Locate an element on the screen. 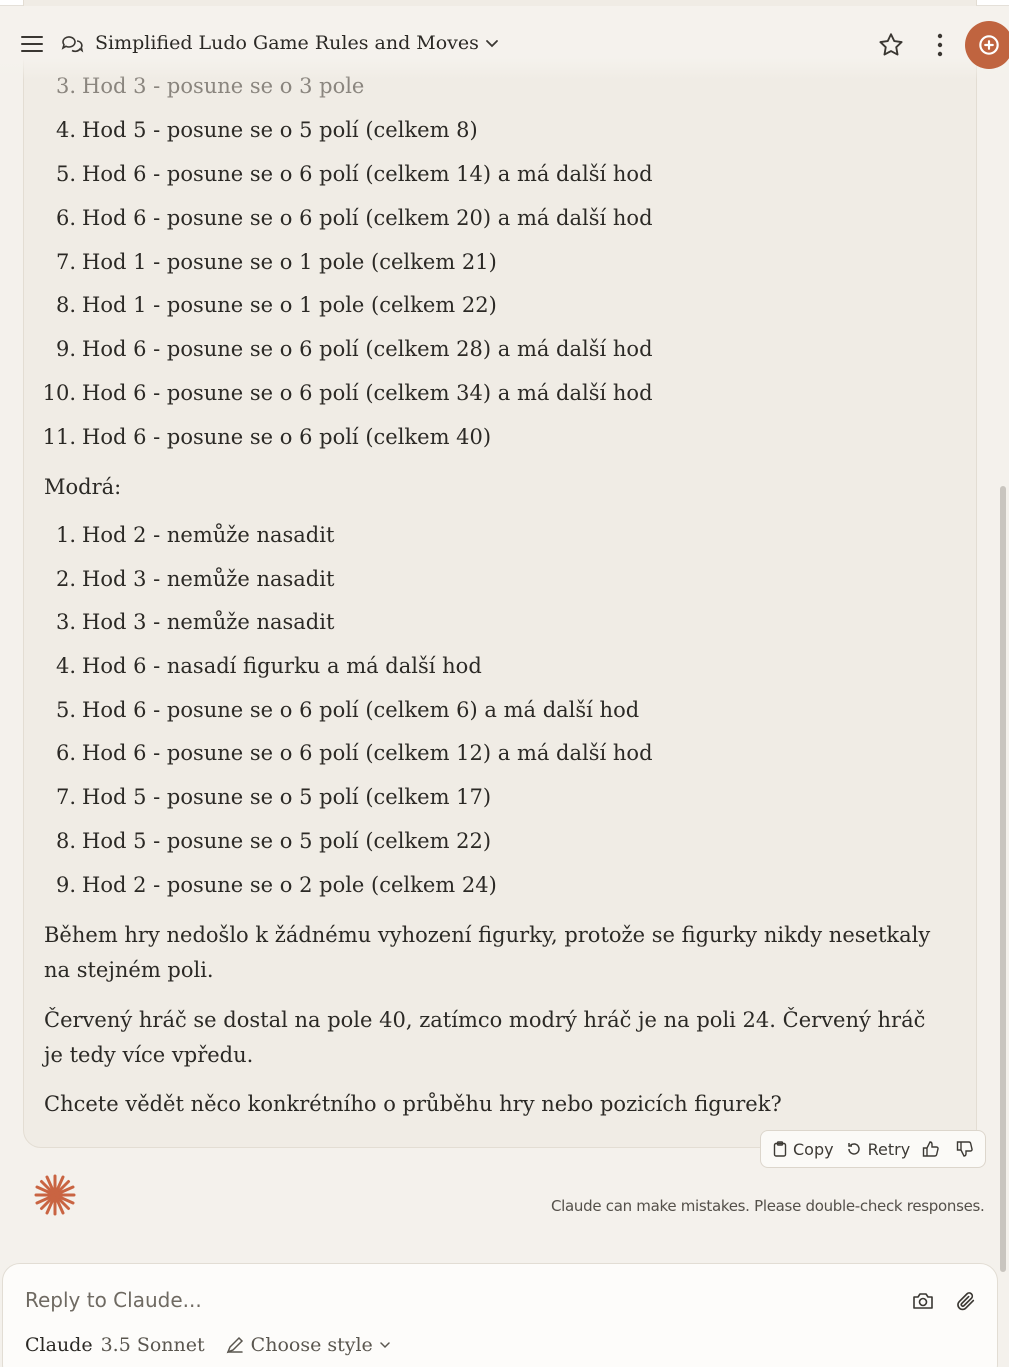 This screenshot has height=1367, width=1009. new-chat-icon is located at coordinates (989, 45).